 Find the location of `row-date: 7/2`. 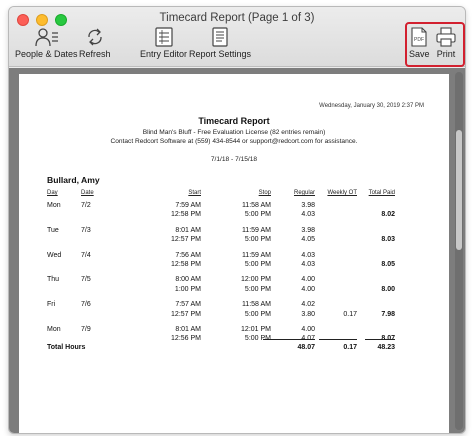

row-date: 7/2 is located at coordinates (86, 205).